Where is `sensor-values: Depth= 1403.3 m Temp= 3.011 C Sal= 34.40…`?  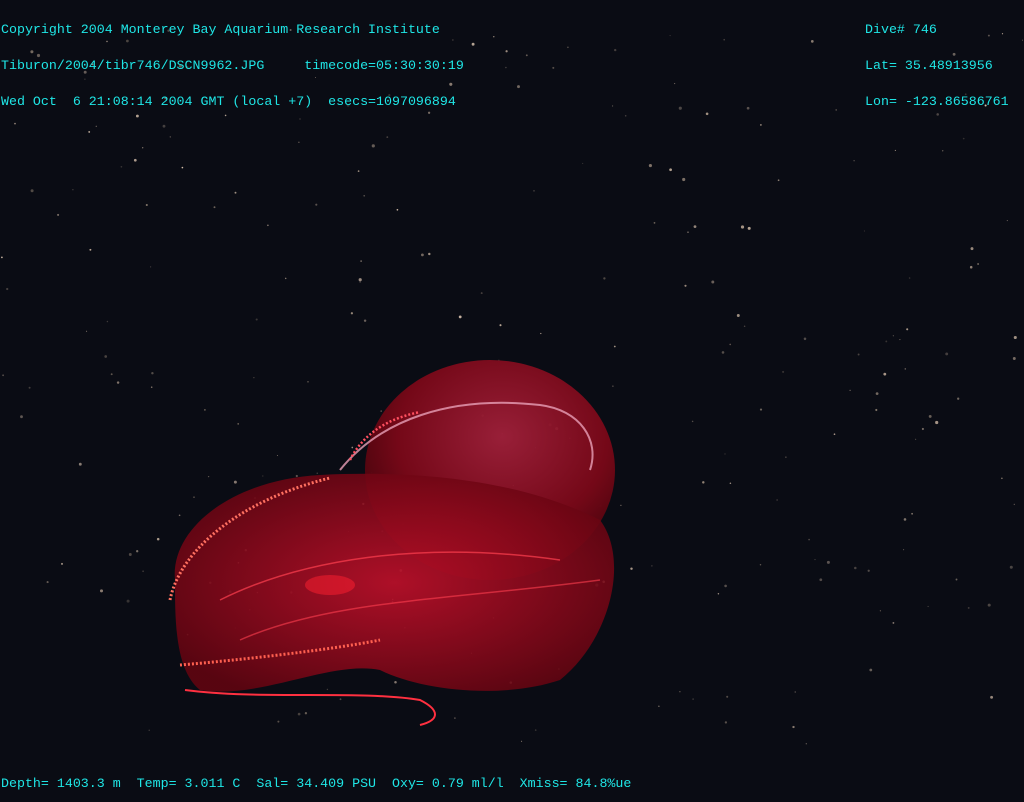 sensor-values: Depth= 1403.3 m Temp= 3.011 C Sal= 34.40… is located at coordinates (316, 783).